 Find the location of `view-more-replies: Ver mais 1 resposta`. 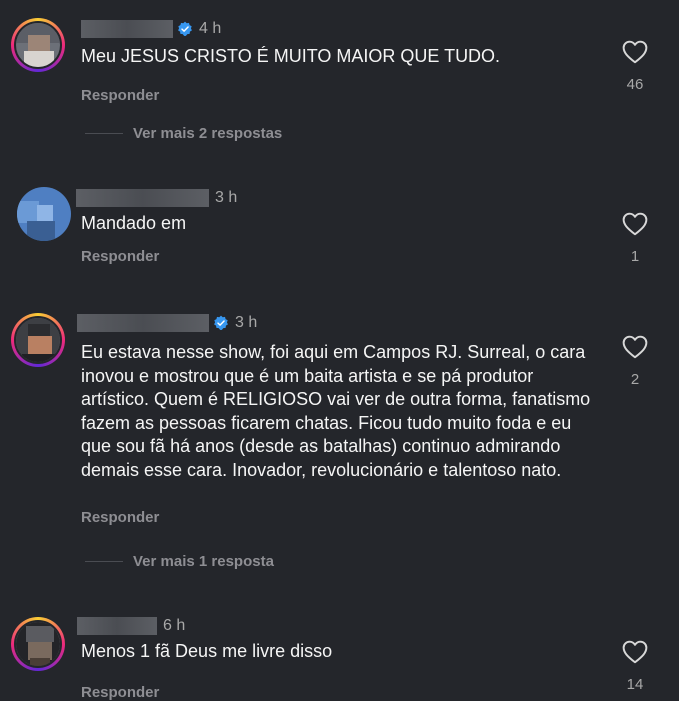

view-more-replies: Ver mais 1 resposta is located at coordinates (179, 561).